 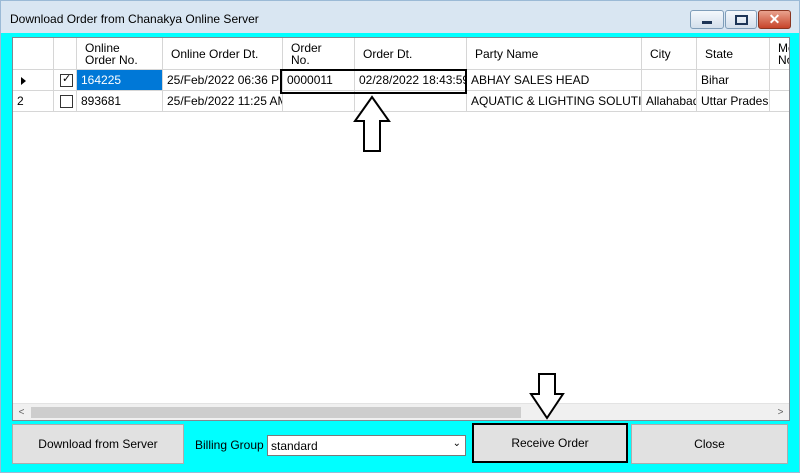 I want to click on order-highlight-box, so click(x=373, y=81).